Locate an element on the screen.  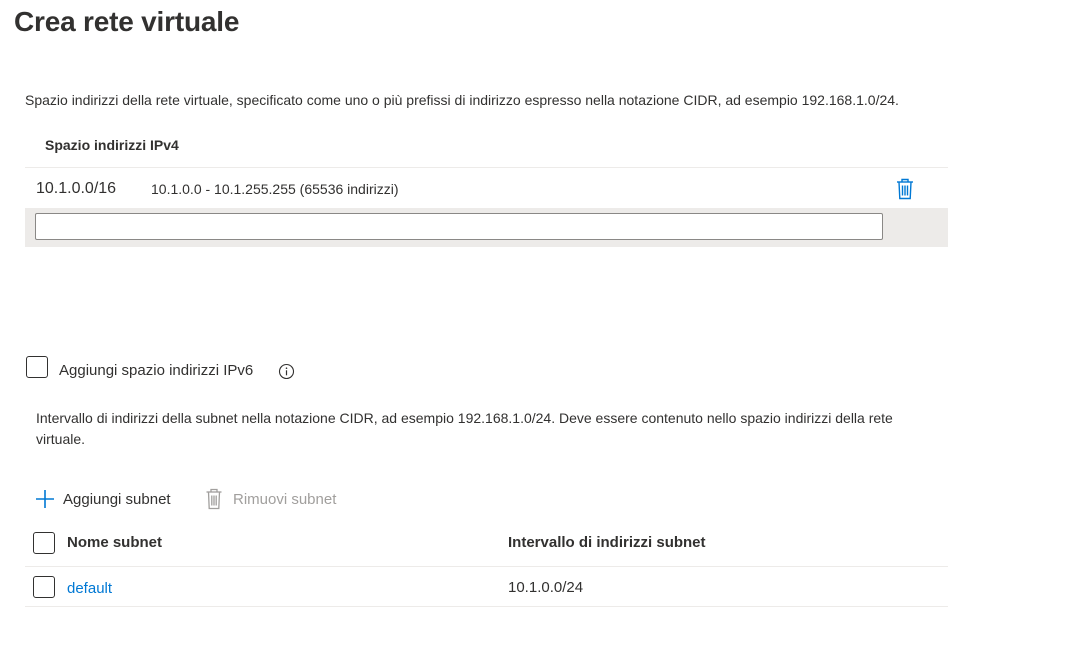
column-header-subnet-range: Intervallo di indirizzi subnet is located at coordinates (607, 542).